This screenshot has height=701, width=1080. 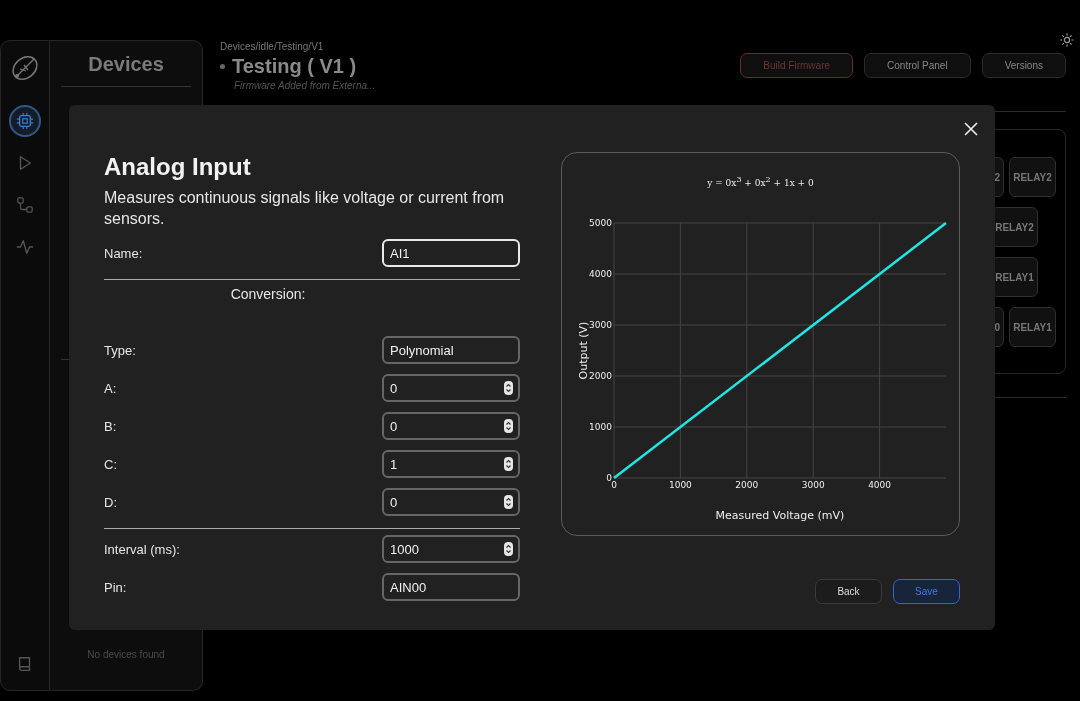 What do you see at coordinates (451, 587) in the screenshot?
I see `text-input: AIN00` at bounding box center [451, 587].